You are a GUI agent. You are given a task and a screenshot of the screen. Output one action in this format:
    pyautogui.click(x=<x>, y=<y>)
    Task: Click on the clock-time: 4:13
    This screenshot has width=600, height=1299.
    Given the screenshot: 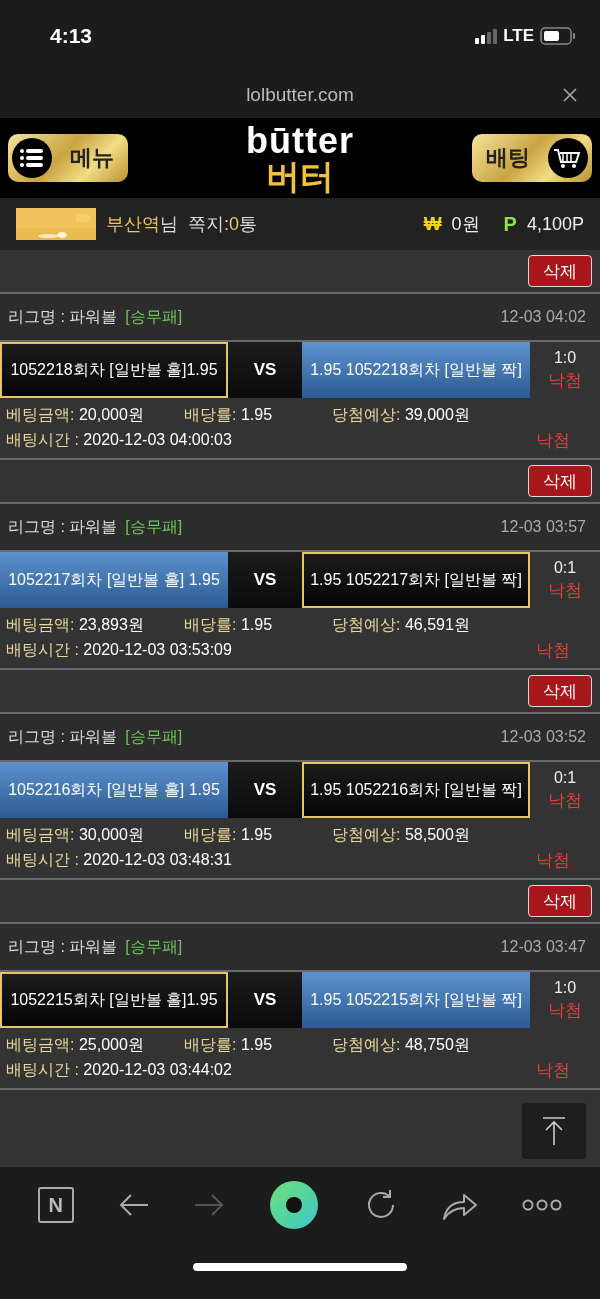 What is the action you would take?
    pyautogui.click(x=71, y=36)
    